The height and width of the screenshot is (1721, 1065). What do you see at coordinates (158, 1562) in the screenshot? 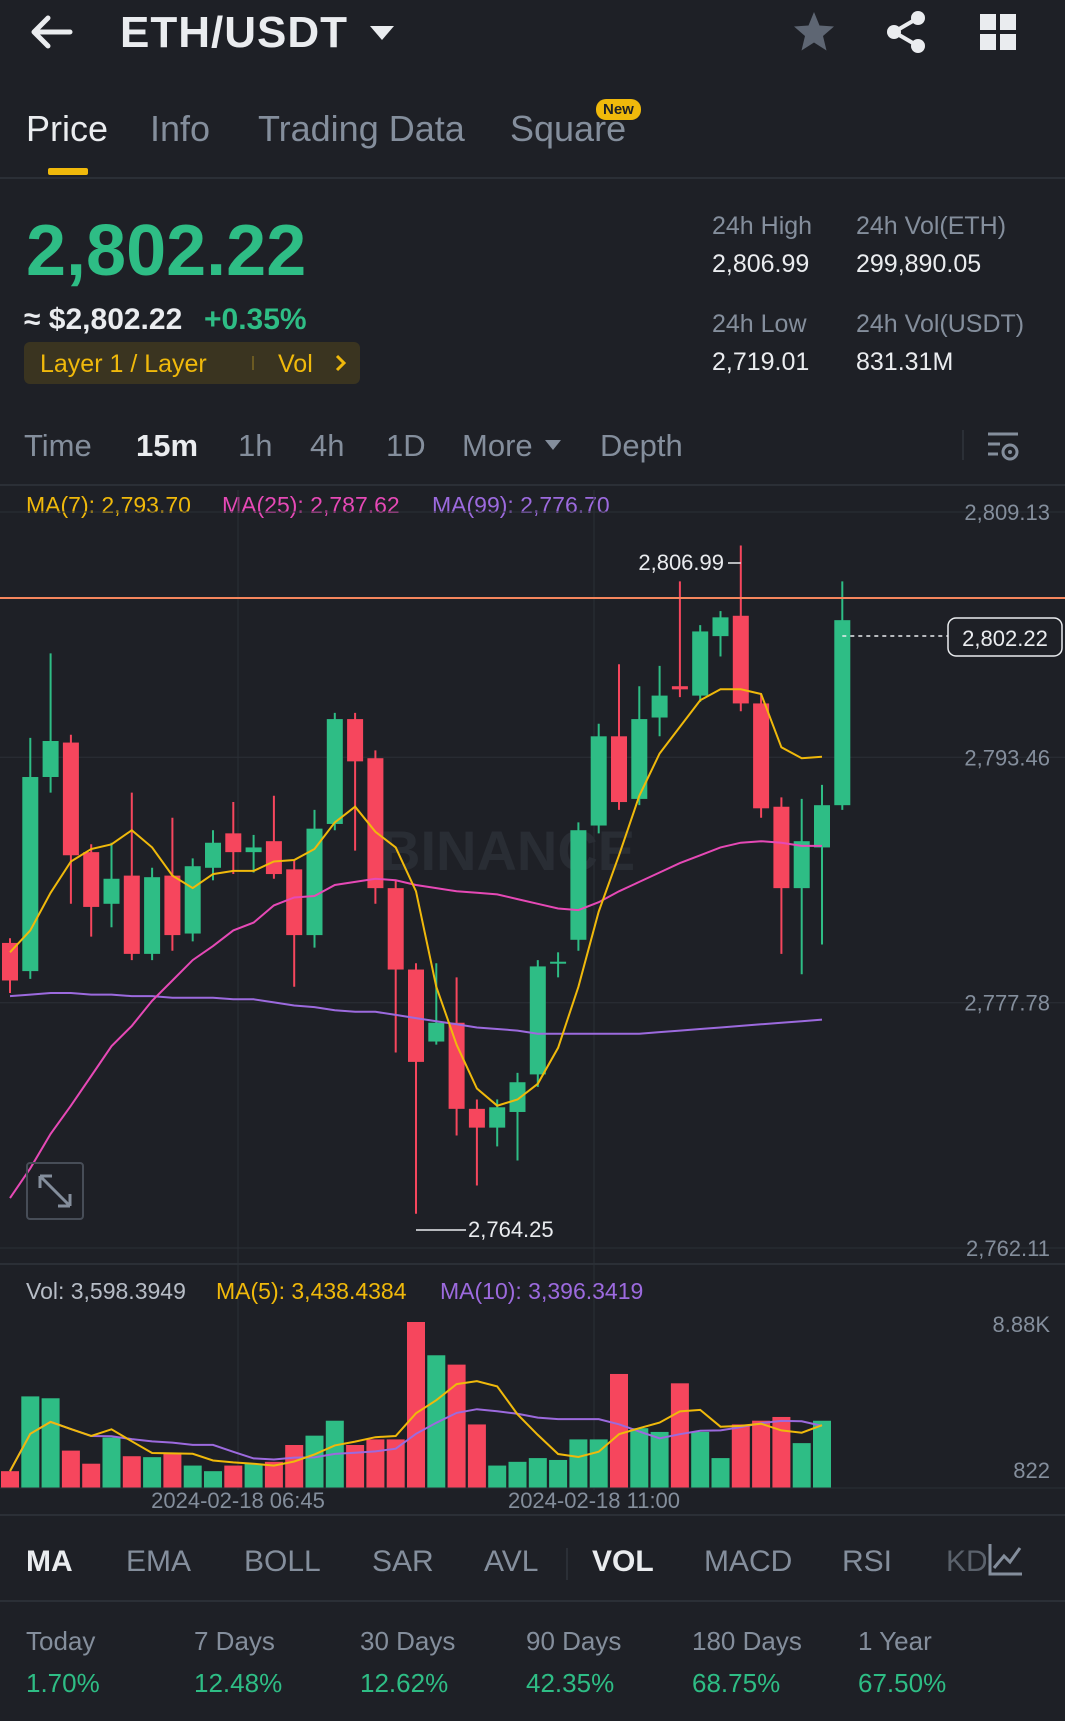
I see `indicator-ema: EMA` at bounding box center [158, 1562].